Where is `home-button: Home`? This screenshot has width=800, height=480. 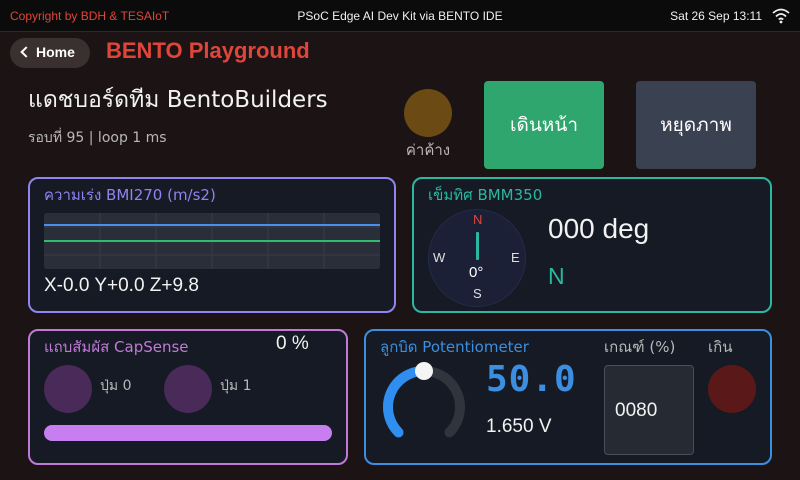 home-button: Home is located at coordinates (50, 53).